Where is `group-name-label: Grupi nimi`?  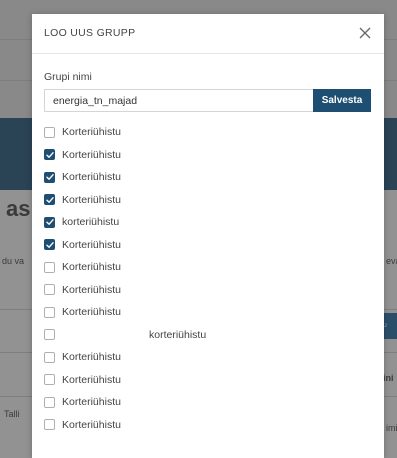 group-name-label: Grupi nimi is located at coordinates (68, 77).